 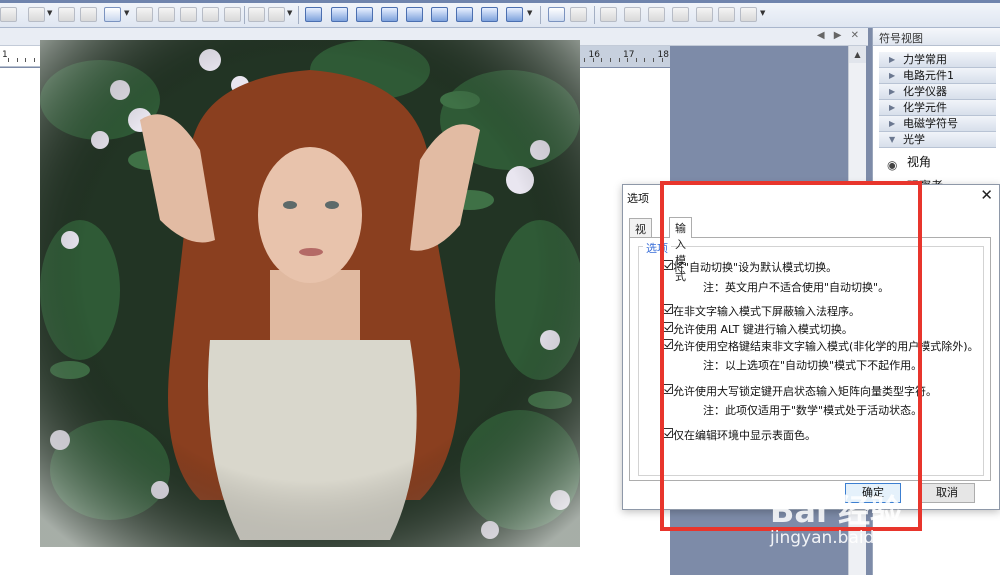 What do you see at coordinates (766, 311) in the screenshot?
I see `option-label: 在非文字输入模式下屏蔽输入法程序。` at bounding box center [766, 311].